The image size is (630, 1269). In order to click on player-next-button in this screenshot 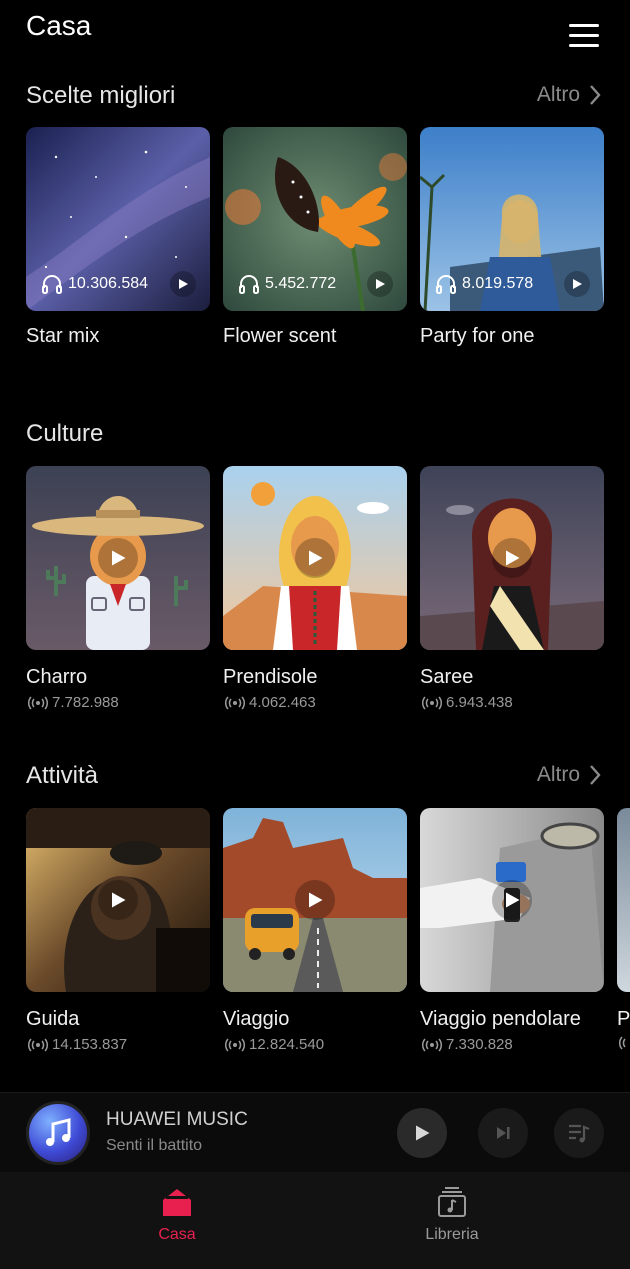, I will do `click(503, 1133)`.